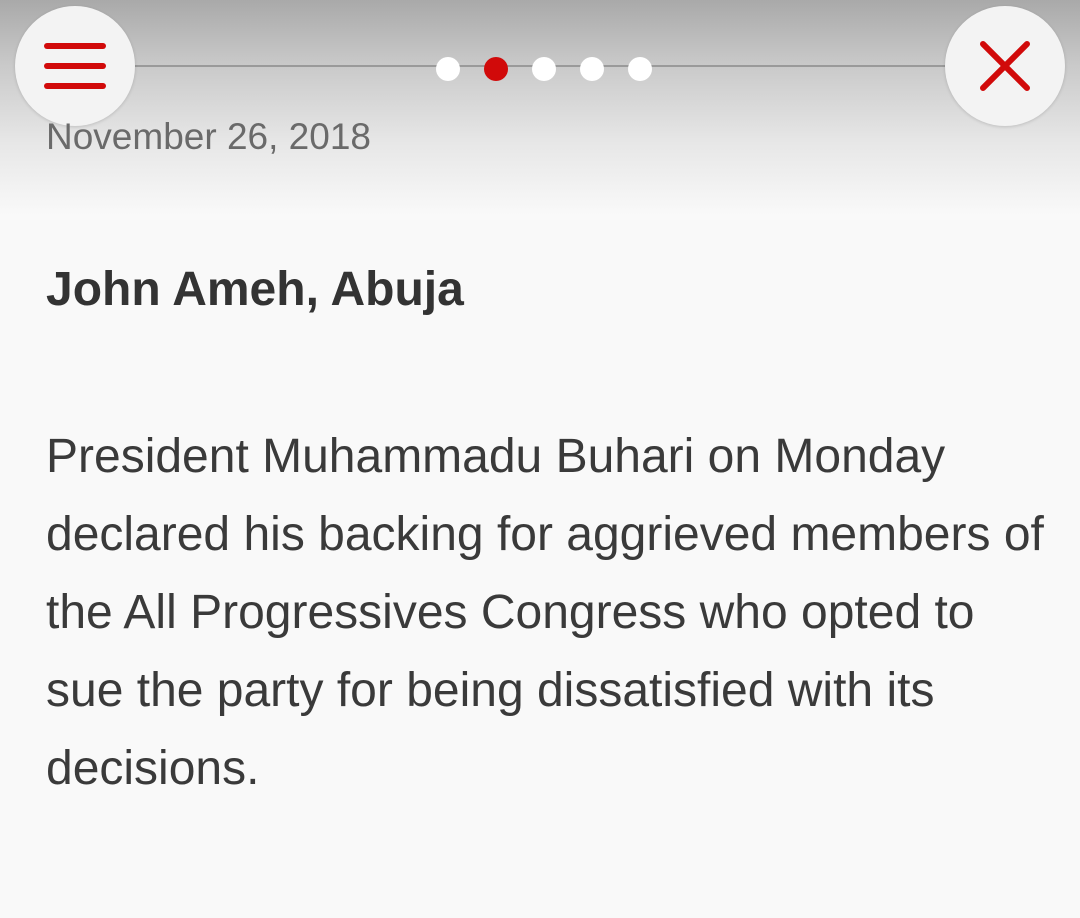 The image size is (1080, 918). I want to click on menu-button, so click(75, 66).